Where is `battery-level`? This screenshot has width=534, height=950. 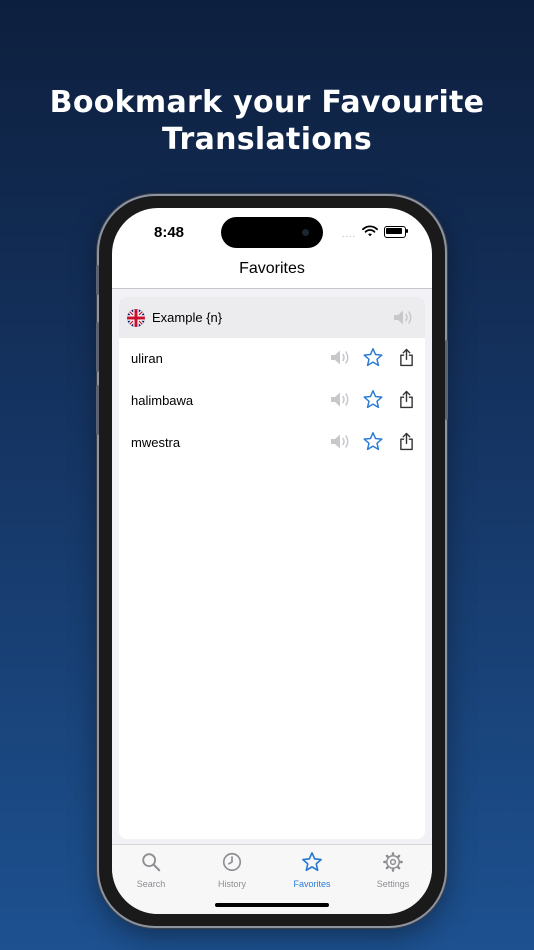
battery-level is located at coordinates (394, 231).